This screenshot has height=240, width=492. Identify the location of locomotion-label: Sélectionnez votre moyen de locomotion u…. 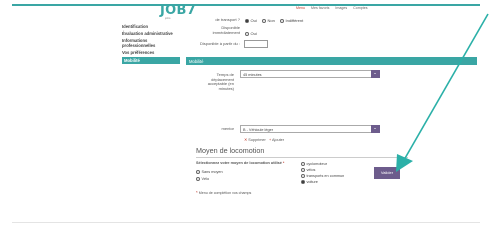
(240, 163).